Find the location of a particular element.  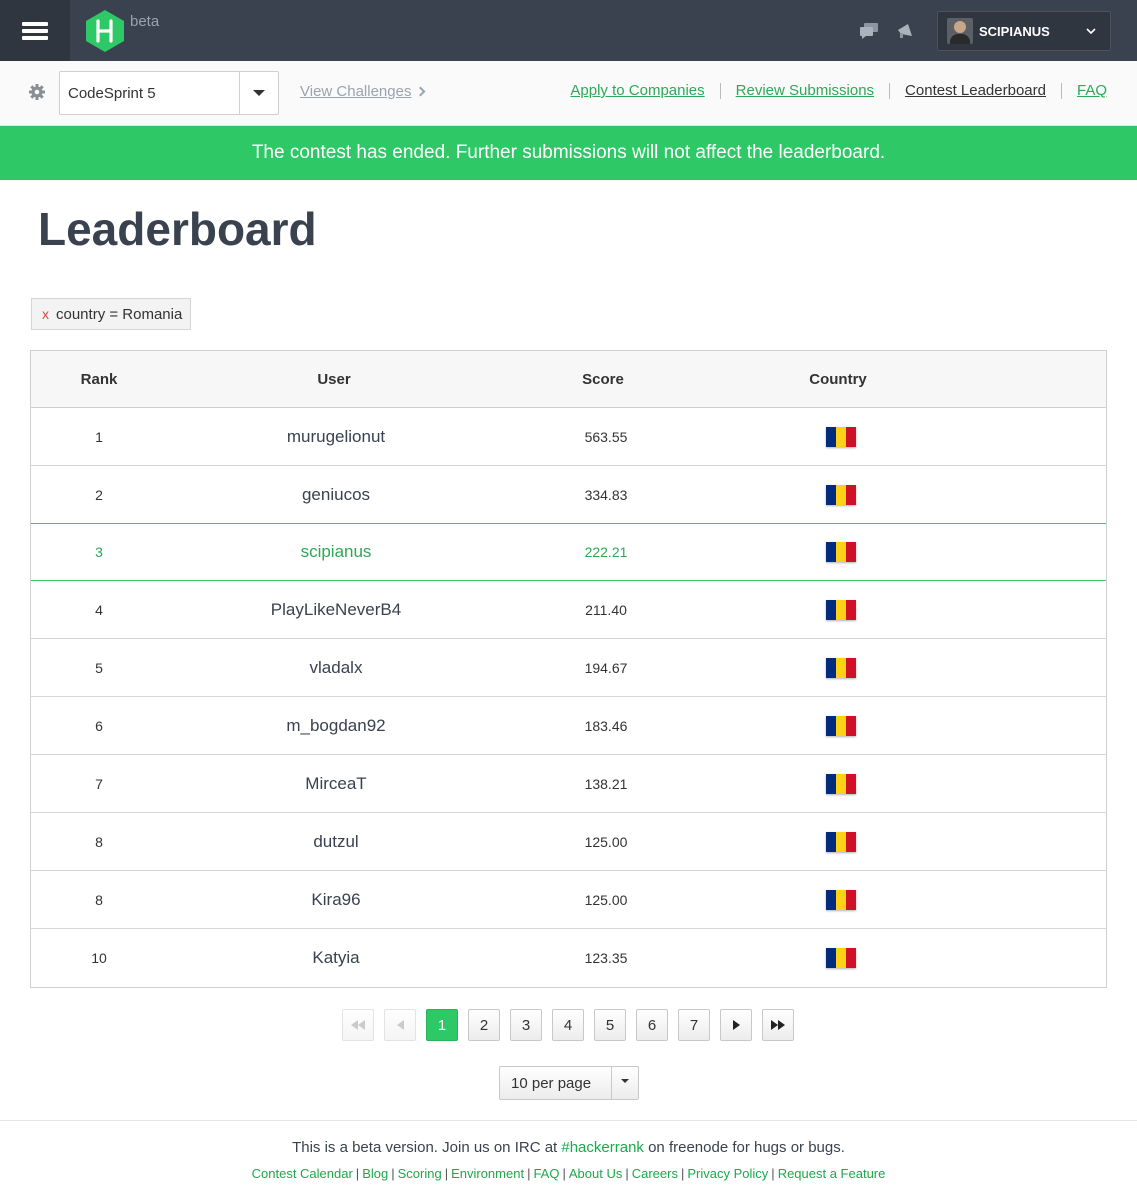

score-cell: 194.67 is located at coordinates (606, 667).